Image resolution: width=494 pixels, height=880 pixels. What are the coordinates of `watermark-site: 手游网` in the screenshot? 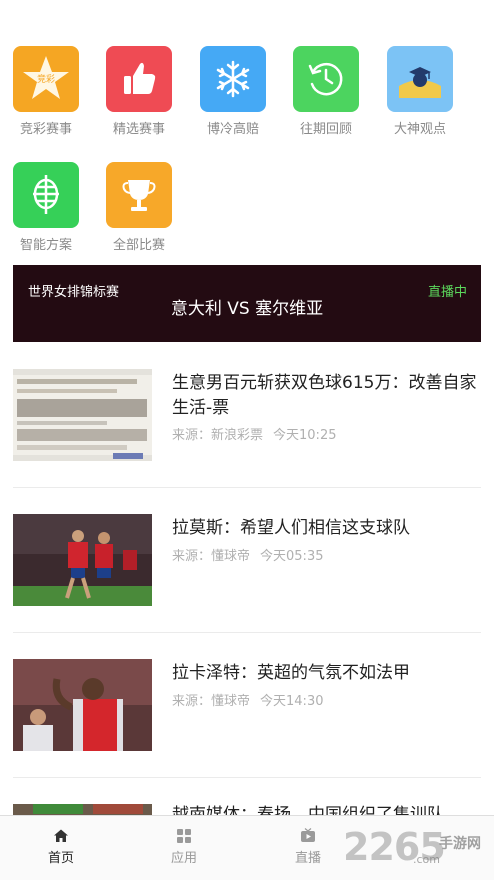 It's located at (460, 844).